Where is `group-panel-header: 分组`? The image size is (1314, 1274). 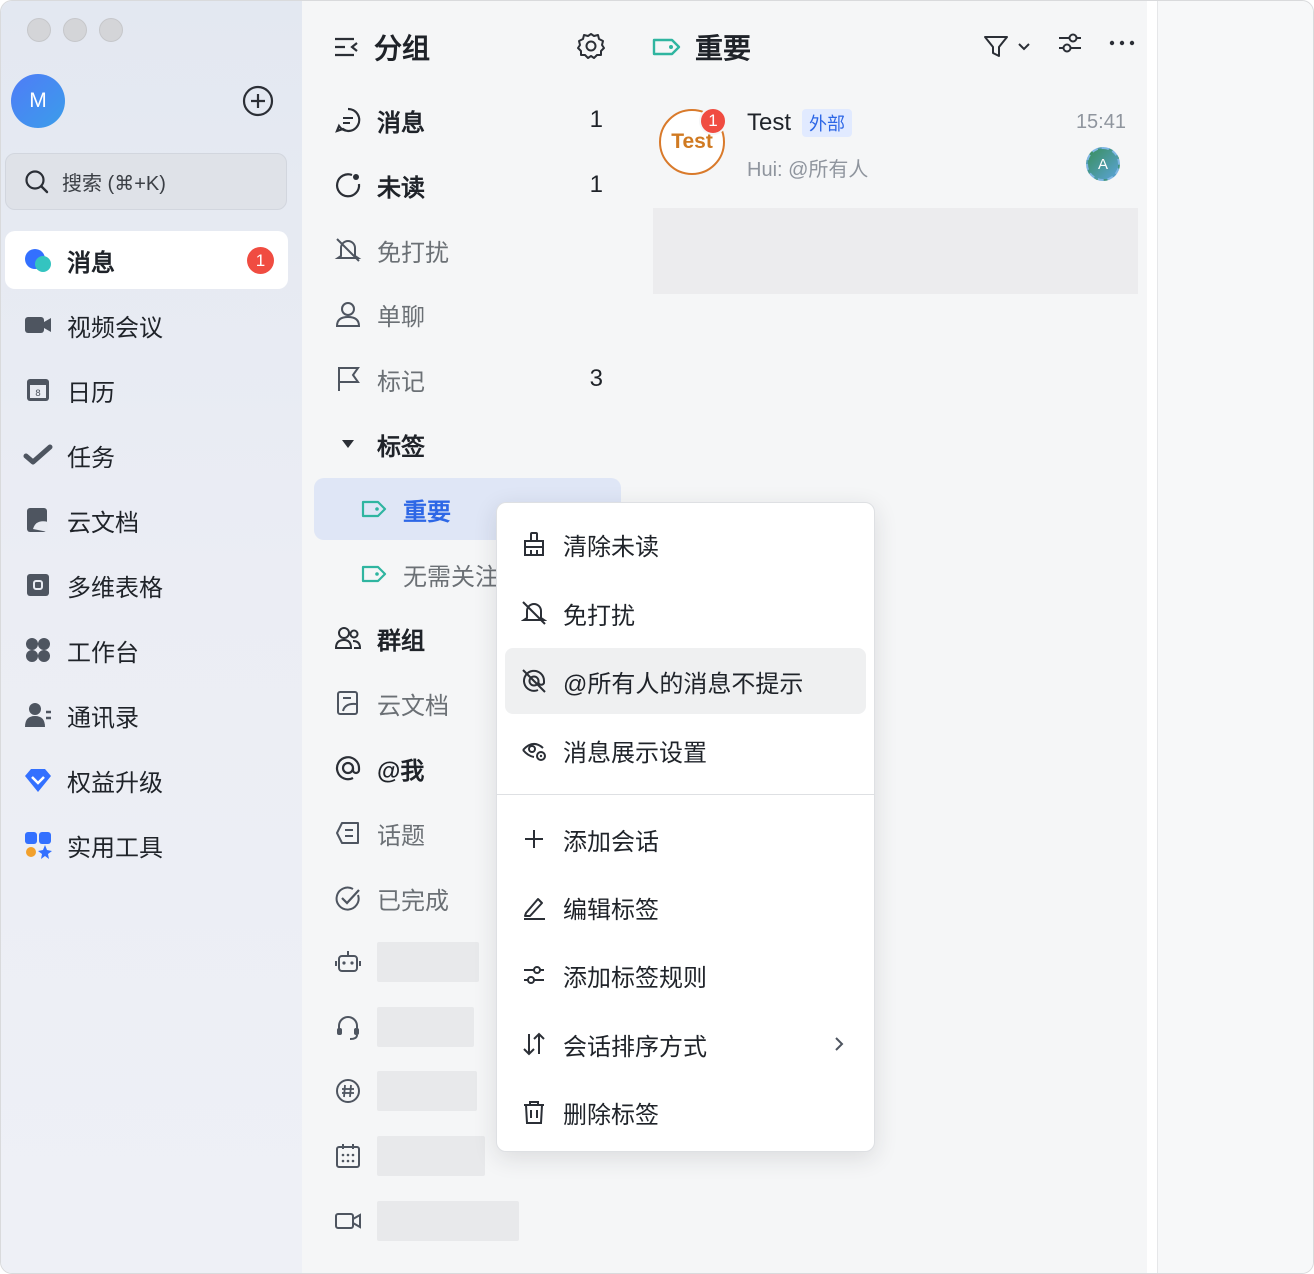 group-panel-header: 分组 is located at coordinates (469, 47).